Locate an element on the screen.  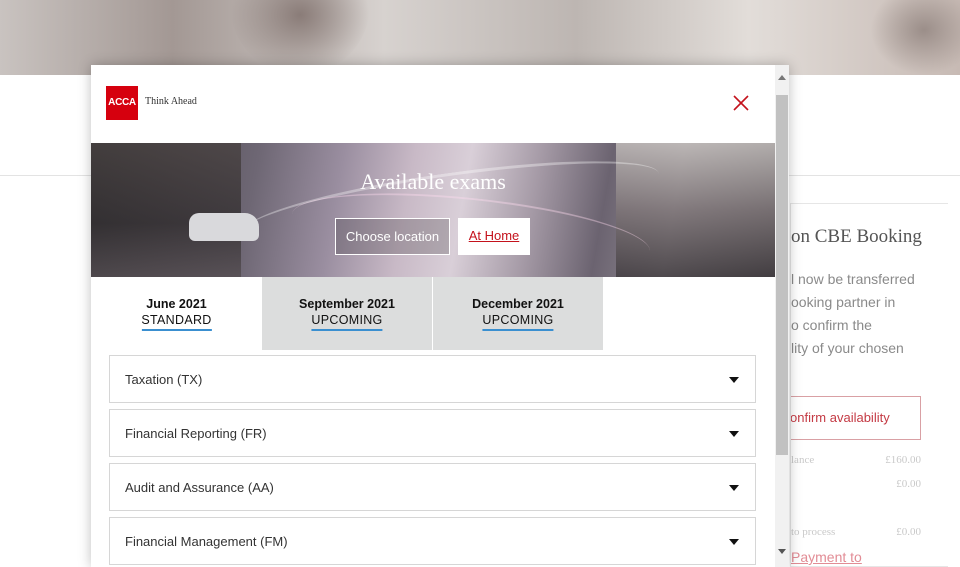
booking-card-title: on CBE Booking is located at coordinates (856, 236).